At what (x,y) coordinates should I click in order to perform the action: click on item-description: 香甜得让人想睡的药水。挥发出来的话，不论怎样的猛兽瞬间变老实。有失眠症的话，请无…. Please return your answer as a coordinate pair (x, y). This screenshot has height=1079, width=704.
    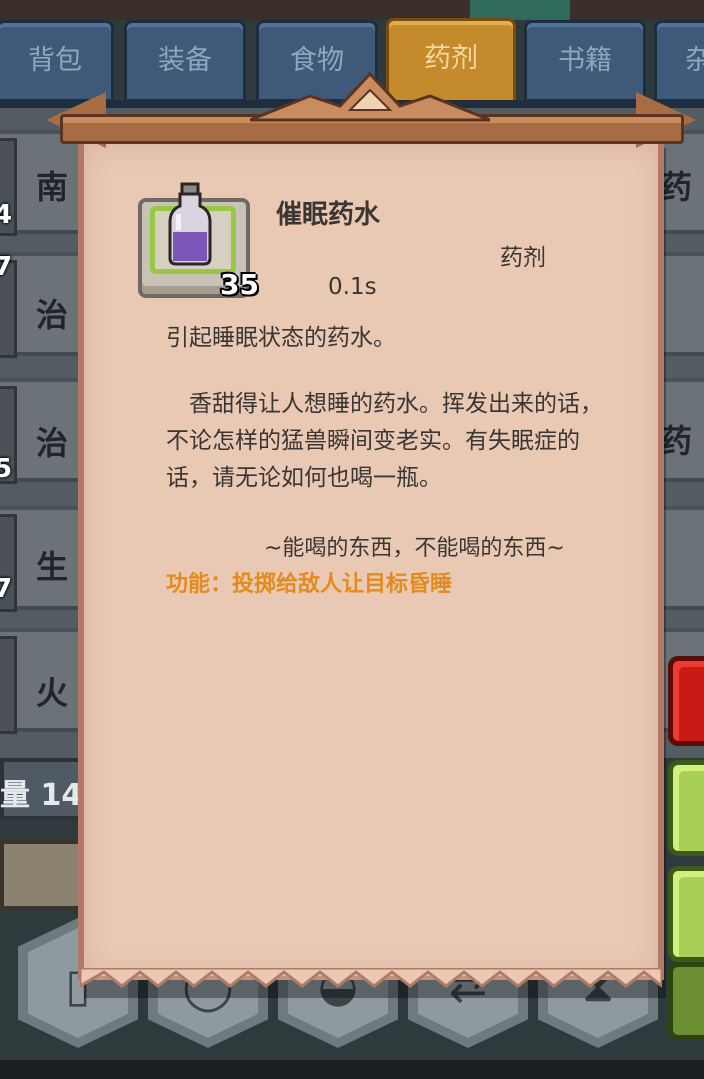
    Looking at the image, I should click on (384, 441).